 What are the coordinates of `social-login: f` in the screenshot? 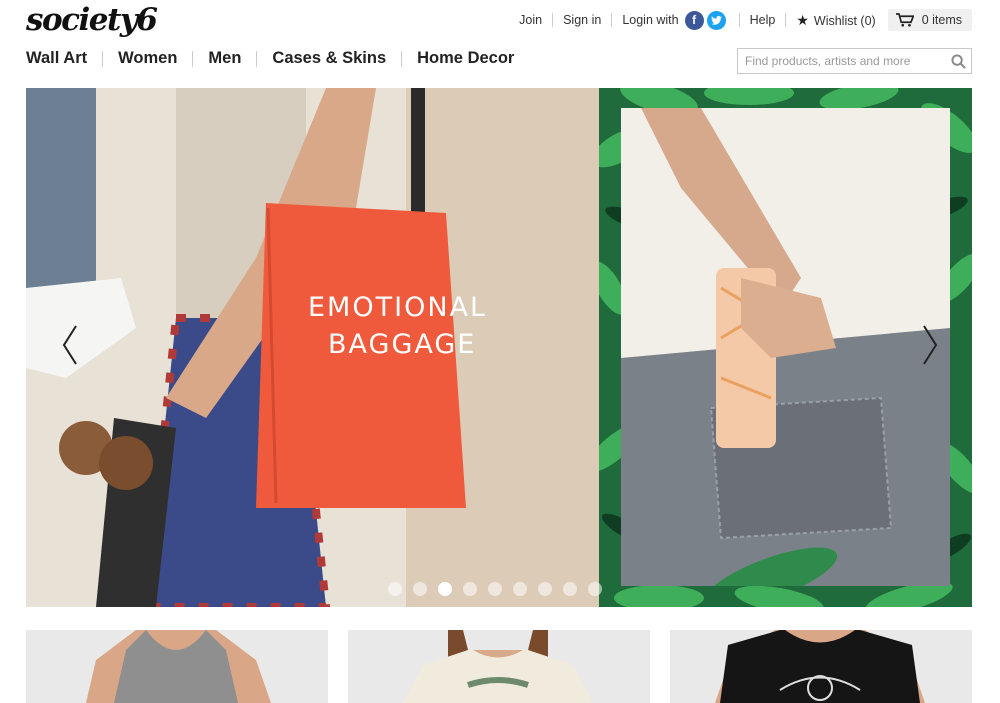 It's located at (706, 20).